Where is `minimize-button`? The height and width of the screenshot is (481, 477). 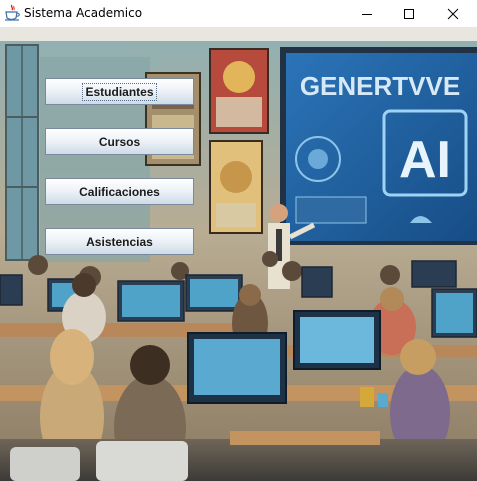 minimize-button is located at coordinates (367, 13).